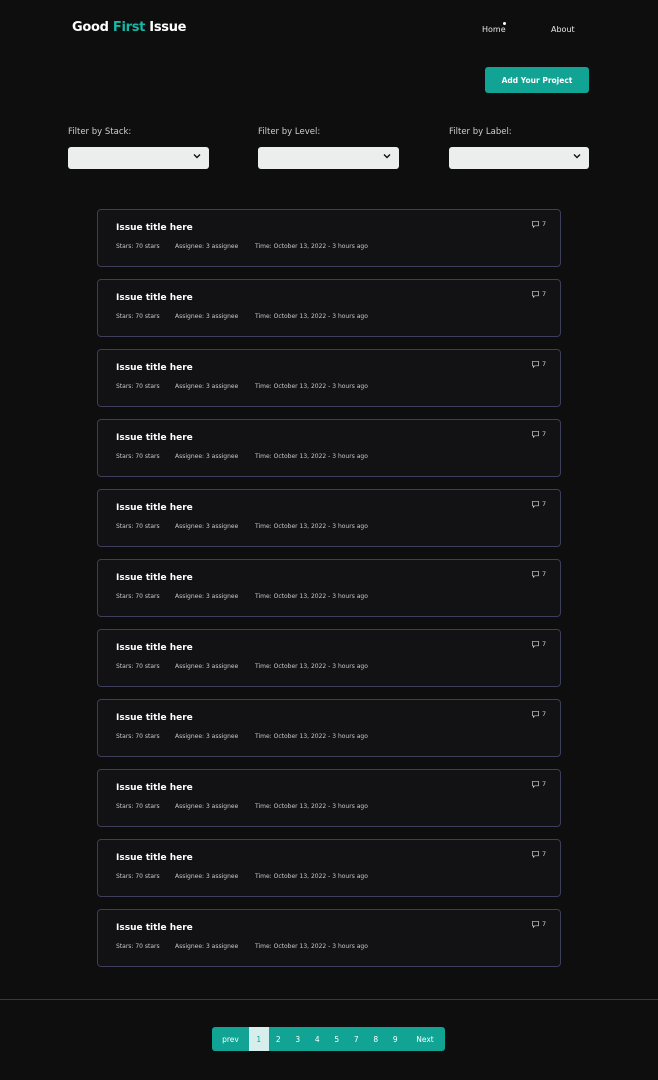 The height and width of the screenshot is (1080, 658). I want to click on pagination-page-2: 2, so click(279, 1039).